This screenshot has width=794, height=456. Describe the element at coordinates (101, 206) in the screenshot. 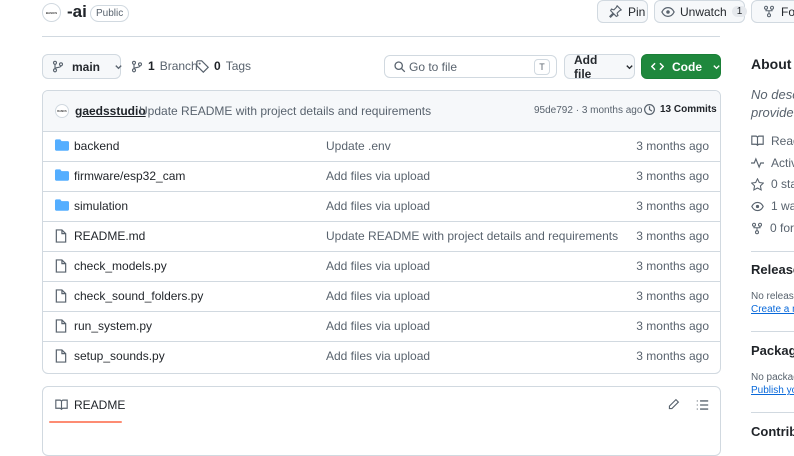

I see `file-name: simulation` at that location.